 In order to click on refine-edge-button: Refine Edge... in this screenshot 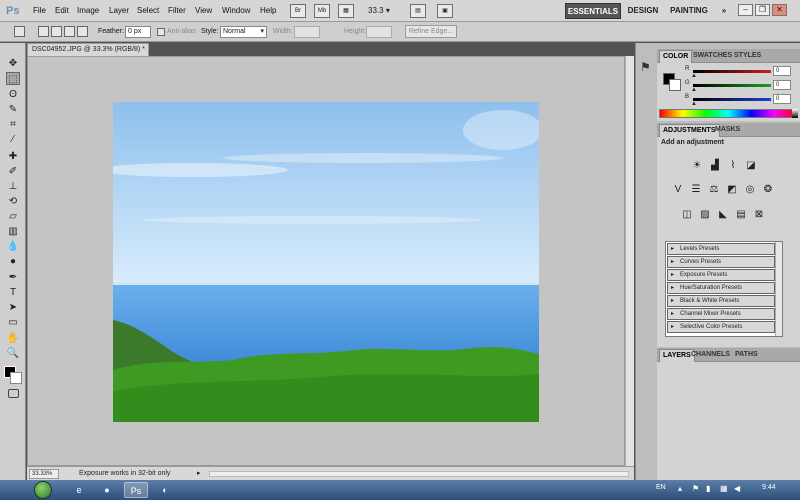, I will do `click(431, 31)`.